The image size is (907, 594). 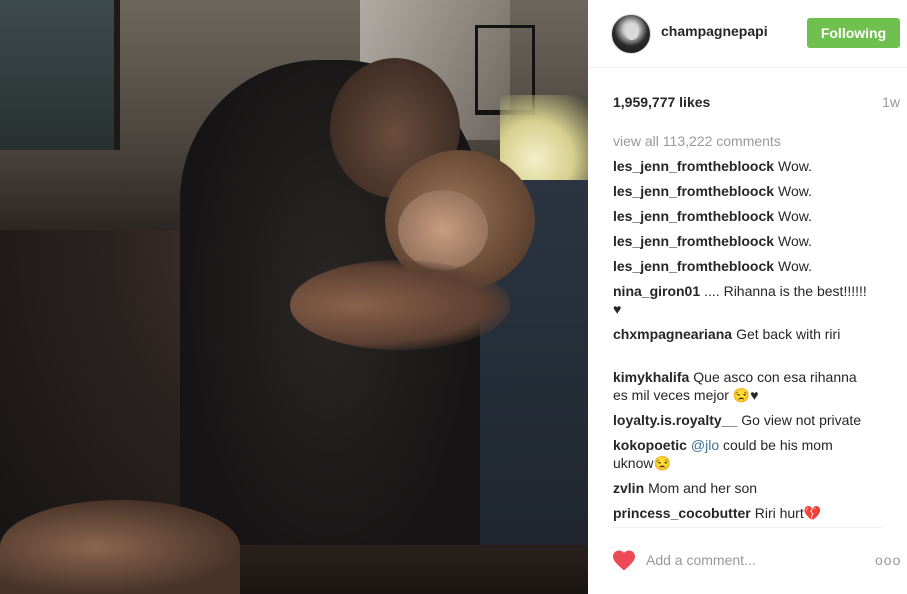 I want to click on comment-username: nina_giron01, so click(x=656, y=291).